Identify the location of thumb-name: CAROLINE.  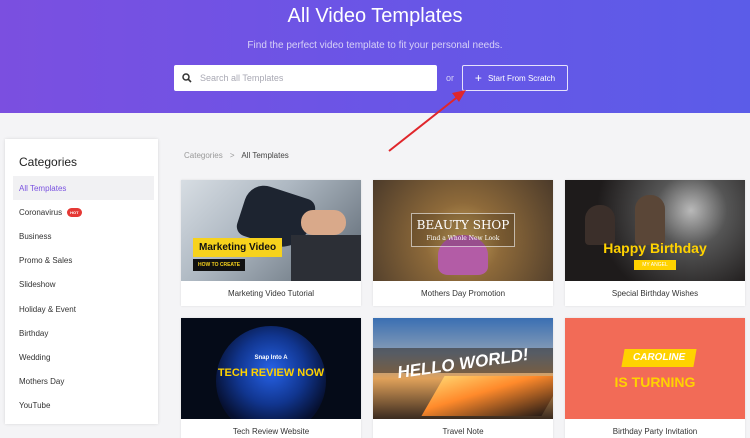
(659, 358).